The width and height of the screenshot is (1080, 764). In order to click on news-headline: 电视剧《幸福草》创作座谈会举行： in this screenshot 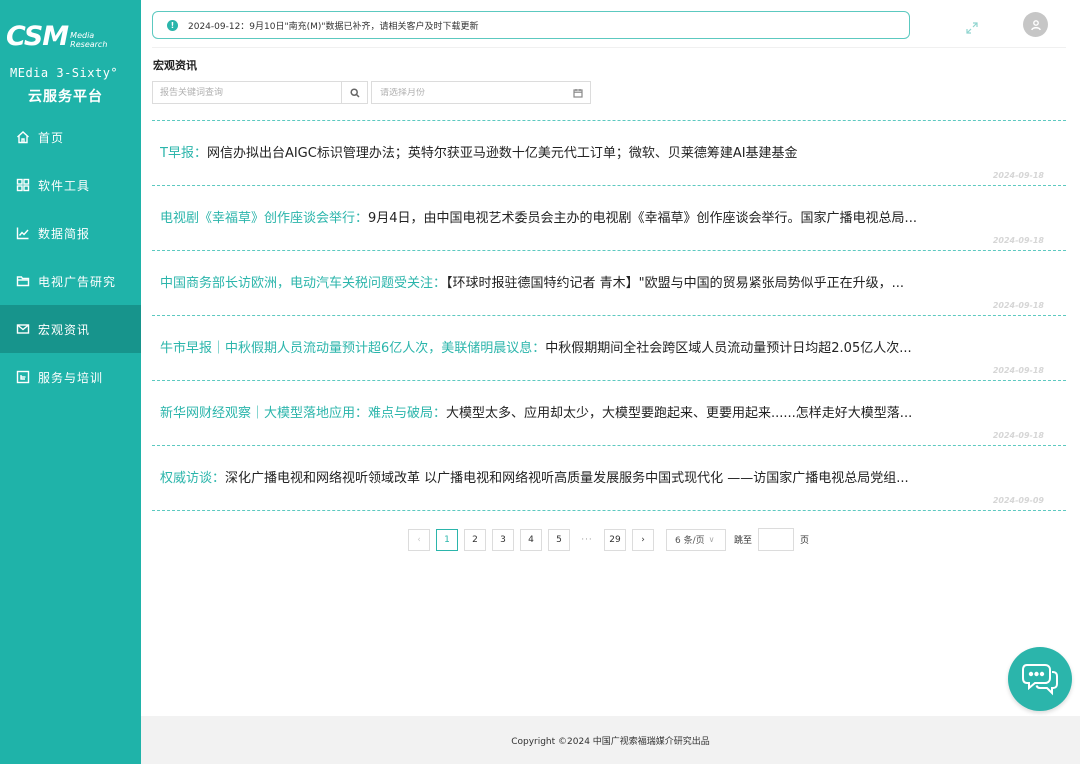, I will do `click(264, 218)`.